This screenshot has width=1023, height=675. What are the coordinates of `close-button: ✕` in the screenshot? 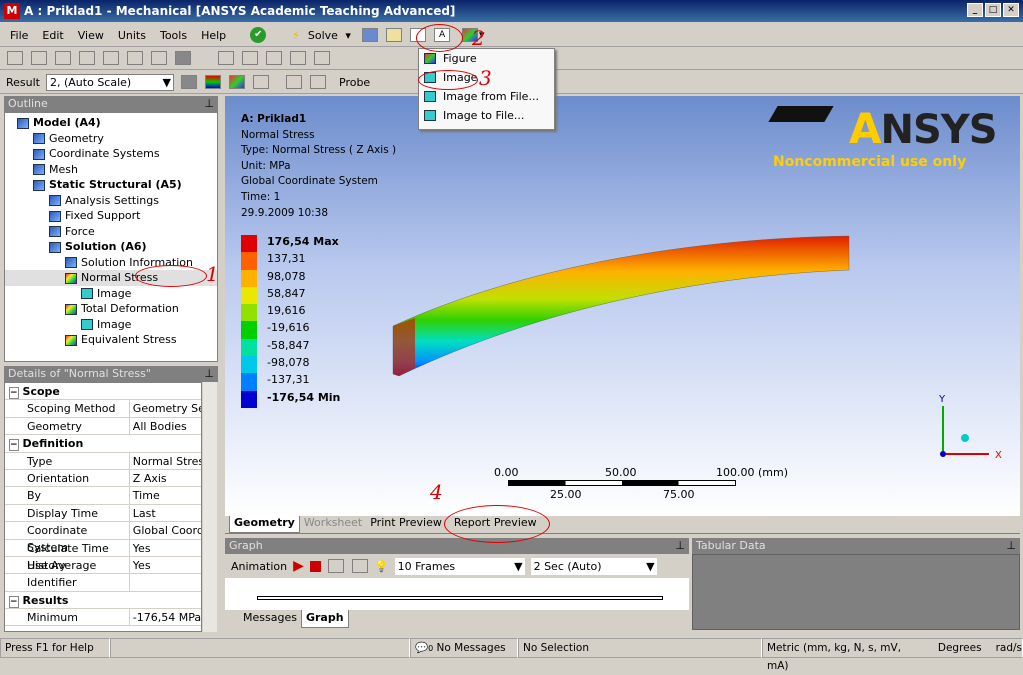 It's located at (1011, 10).